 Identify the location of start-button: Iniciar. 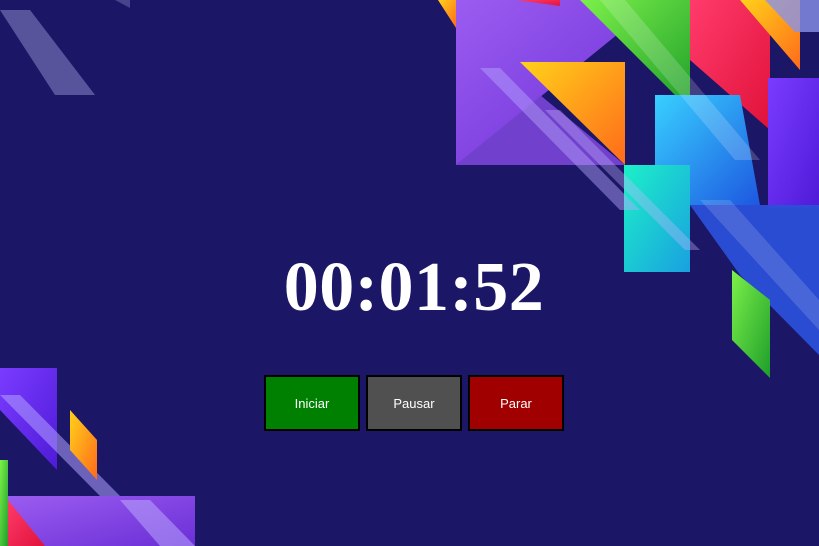
(312, 403).